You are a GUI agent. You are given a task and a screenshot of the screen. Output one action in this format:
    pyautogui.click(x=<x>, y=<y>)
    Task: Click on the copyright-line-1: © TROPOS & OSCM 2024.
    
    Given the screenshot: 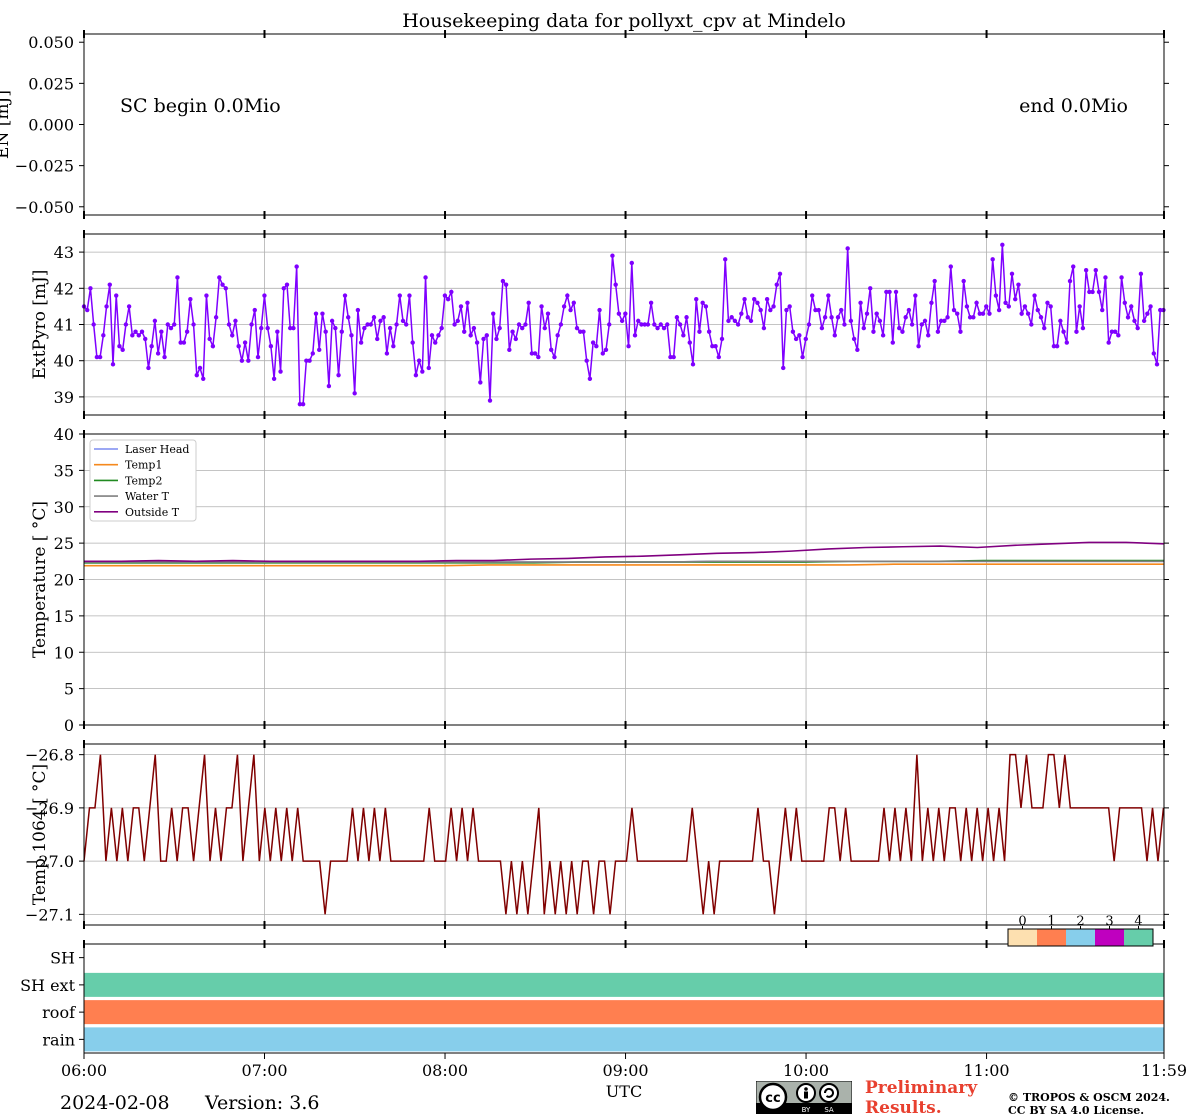 What is the action you would take?
    pyautogui.click(x=1089, y=1097)
    